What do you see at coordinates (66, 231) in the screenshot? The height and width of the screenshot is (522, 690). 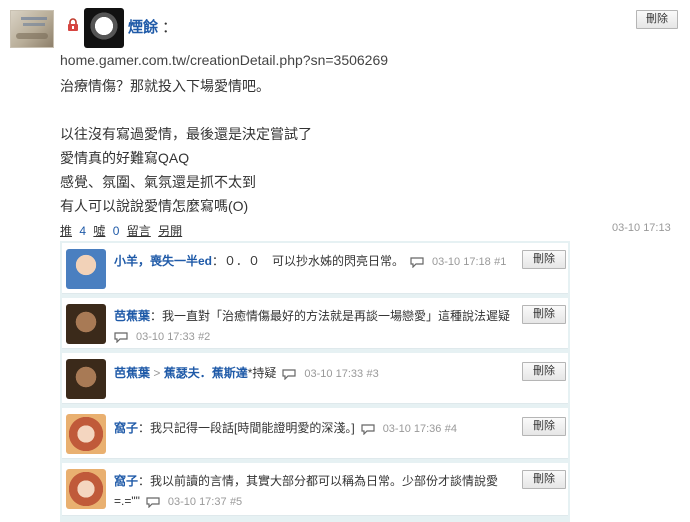 I see `push-button: 推` at bounding box center [66, 231].